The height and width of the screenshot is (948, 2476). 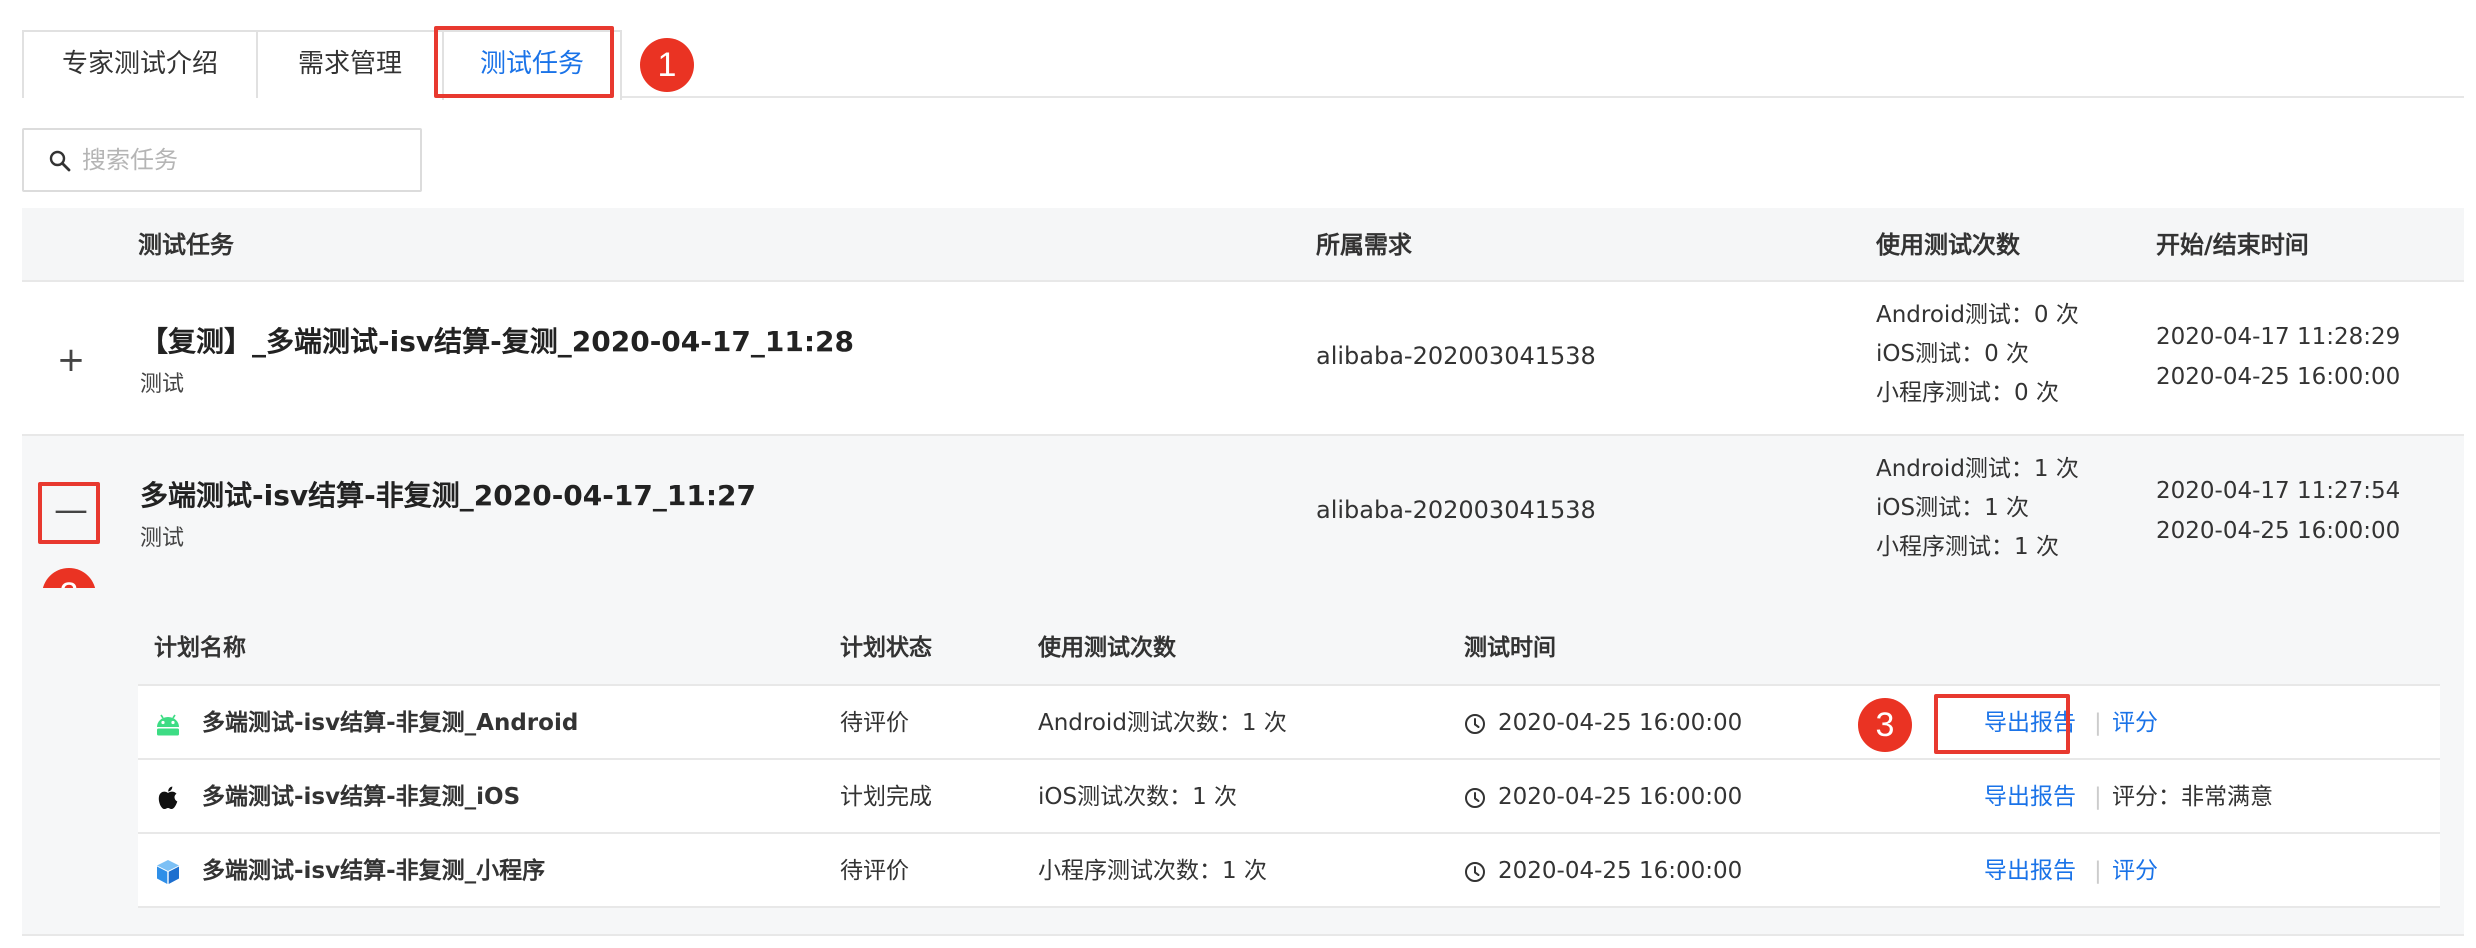 I want to click on highlight-box-export, so click(x=2002, y=724).